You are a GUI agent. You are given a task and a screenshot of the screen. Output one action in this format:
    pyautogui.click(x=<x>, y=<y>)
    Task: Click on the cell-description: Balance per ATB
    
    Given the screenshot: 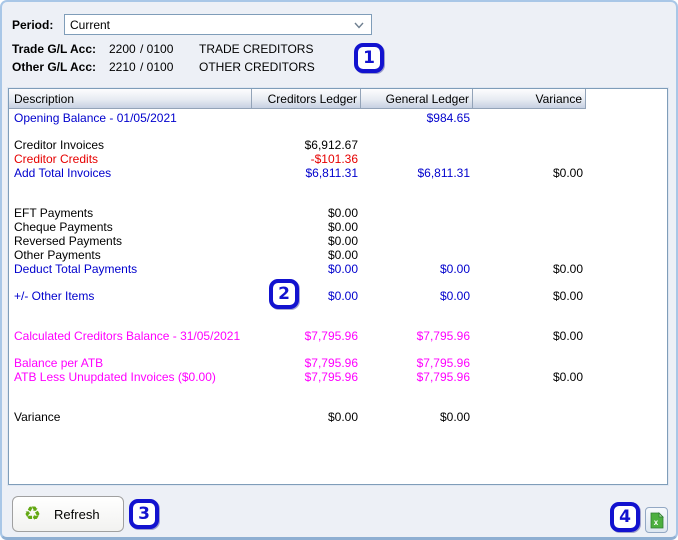 What is the action you would take?
    pyautogui.click(x=59, y=363)
    